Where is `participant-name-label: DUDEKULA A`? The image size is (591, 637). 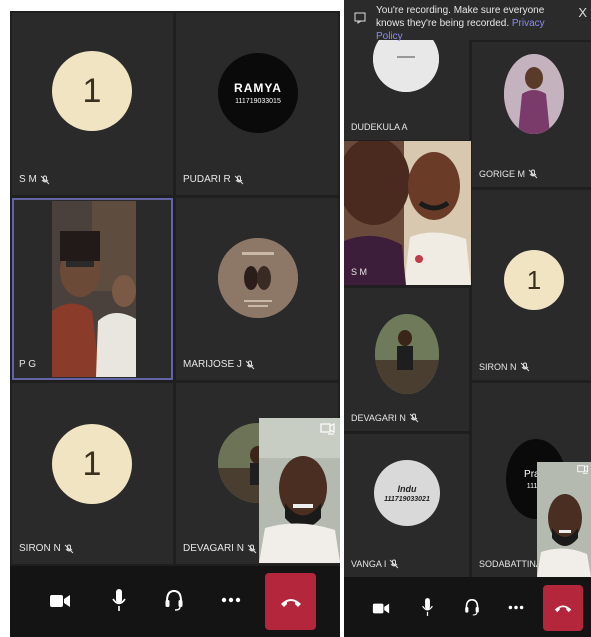
participant-name-label: DUDEKULA A is located at coordinates (379, 127).